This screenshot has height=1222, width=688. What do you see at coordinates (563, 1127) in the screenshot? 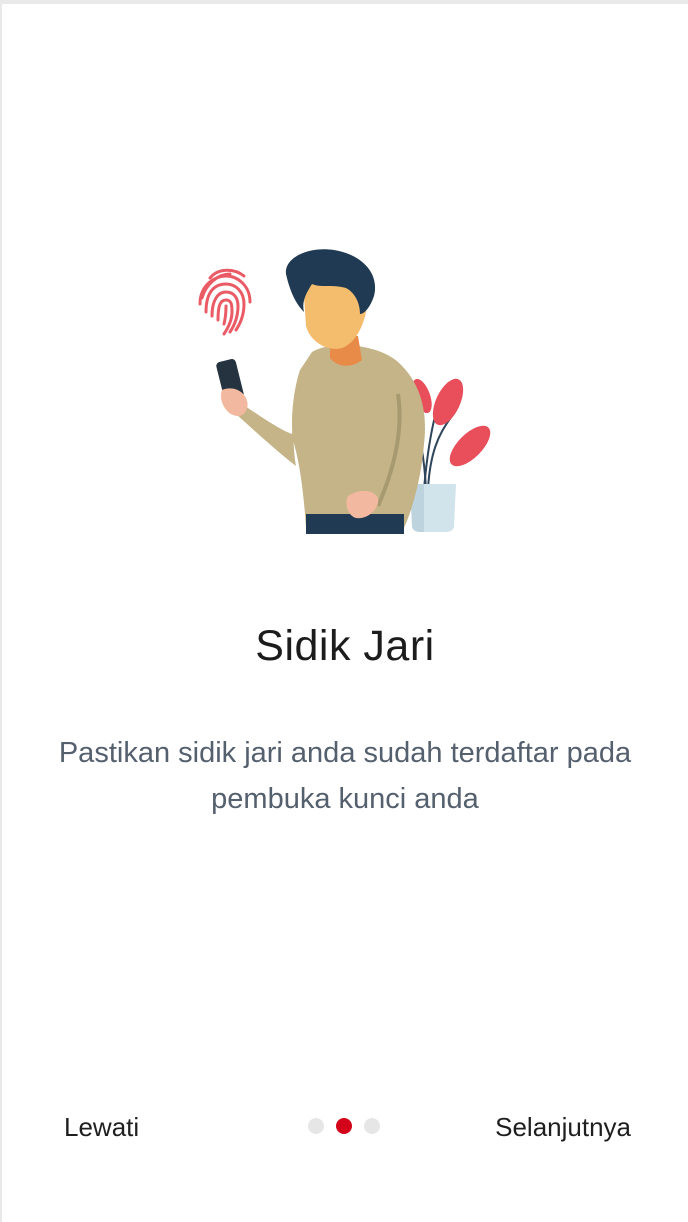
I see `next-button: Selanjutnya` at bounding box center [563, 1127].